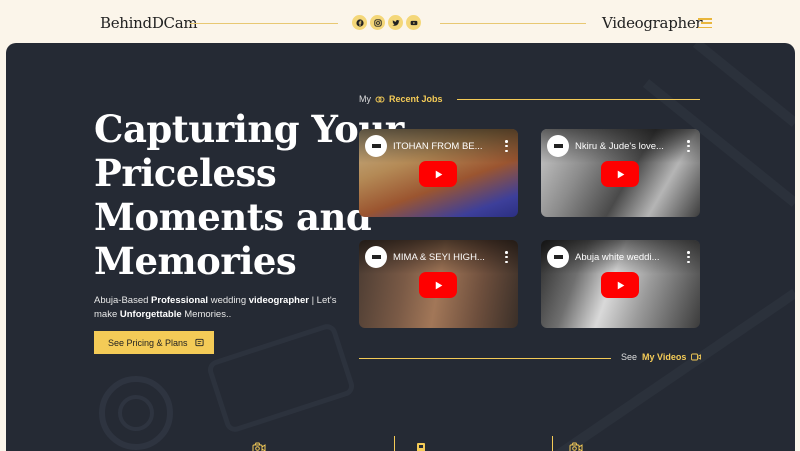 The image size is (800, 451). What do you see at coordinates (148, 342) in the screenshot?
I see `see-pricing-label: See Pricing & Plans` at bounding box center [148, 342].